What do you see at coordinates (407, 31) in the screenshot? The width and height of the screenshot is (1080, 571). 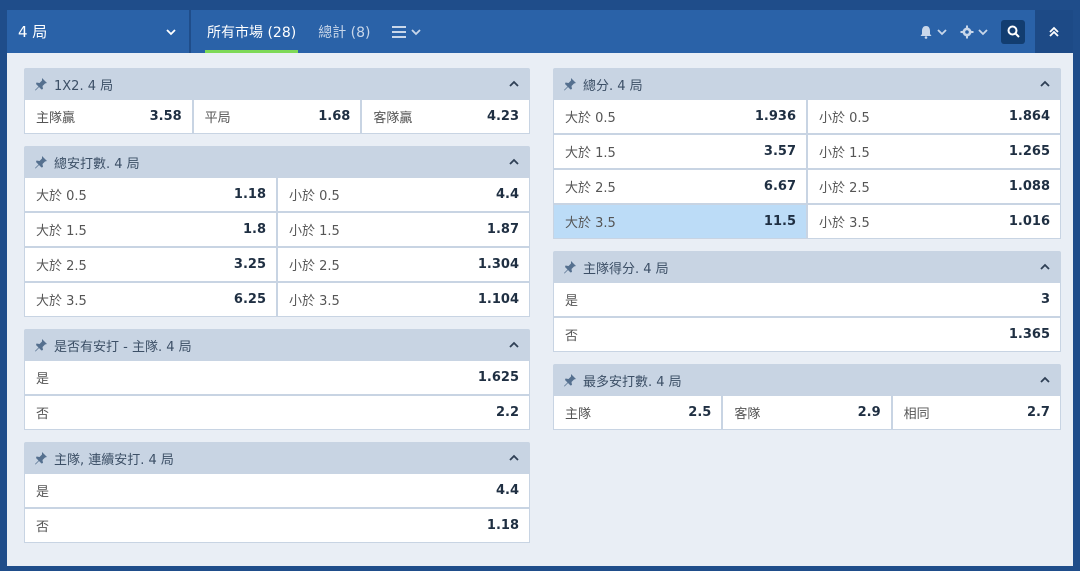 I see `list-view-button` at bounding box center [407, 31].